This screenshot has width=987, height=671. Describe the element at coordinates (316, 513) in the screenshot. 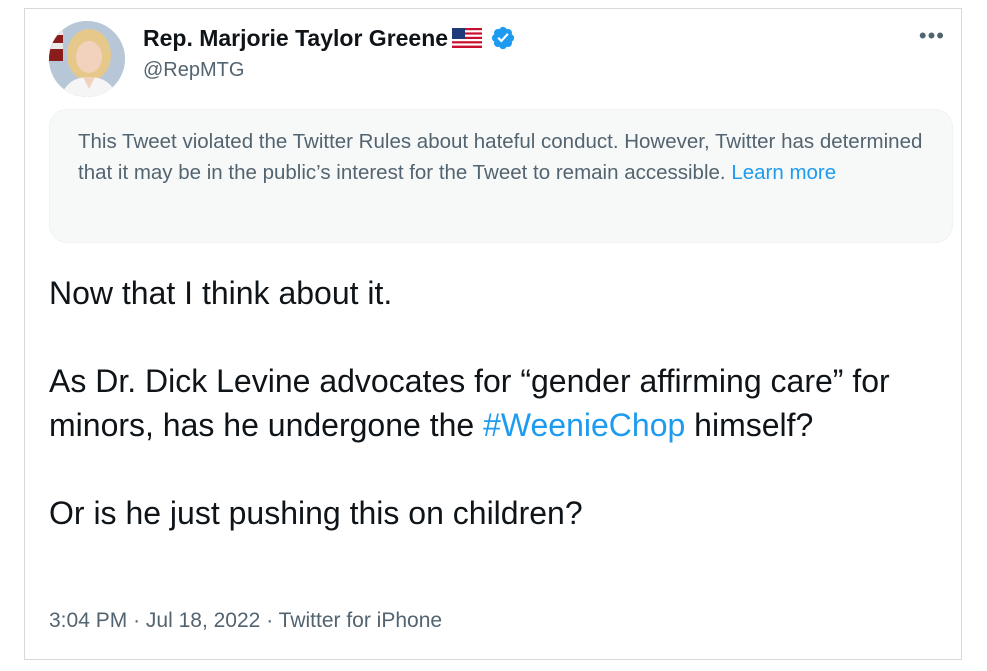

I see `tweet-line-3: Or is he just pushing this on children?` at that location.